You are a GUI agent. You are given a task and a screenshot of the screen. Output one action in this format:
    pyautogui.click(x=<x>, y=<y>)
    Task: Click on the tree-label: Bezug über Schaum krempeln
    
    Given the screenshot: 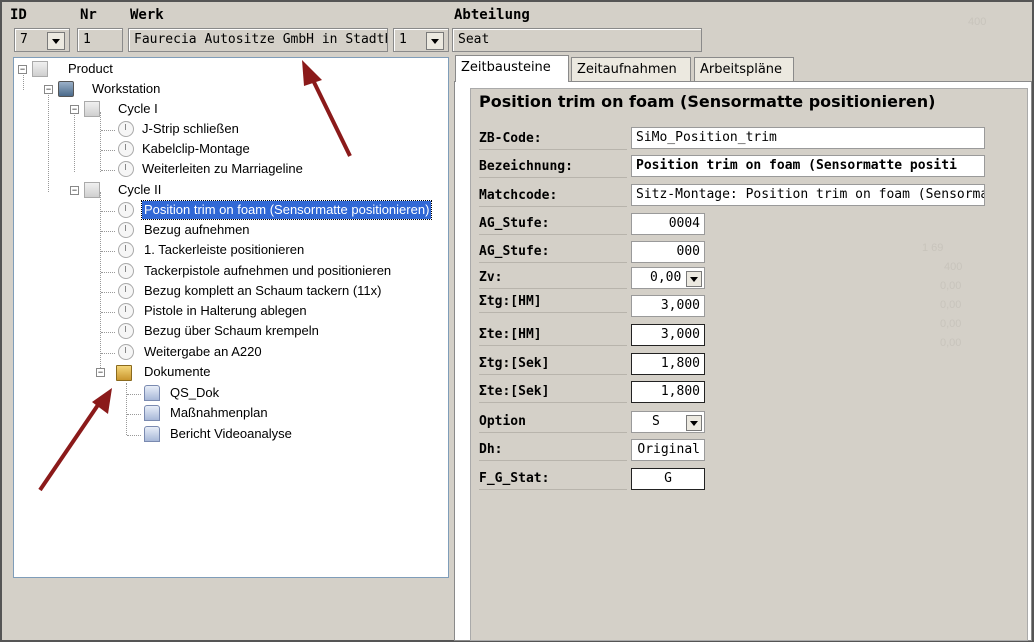 What is the action you would take?
    pyautogui.click(x=231, y=330)
    